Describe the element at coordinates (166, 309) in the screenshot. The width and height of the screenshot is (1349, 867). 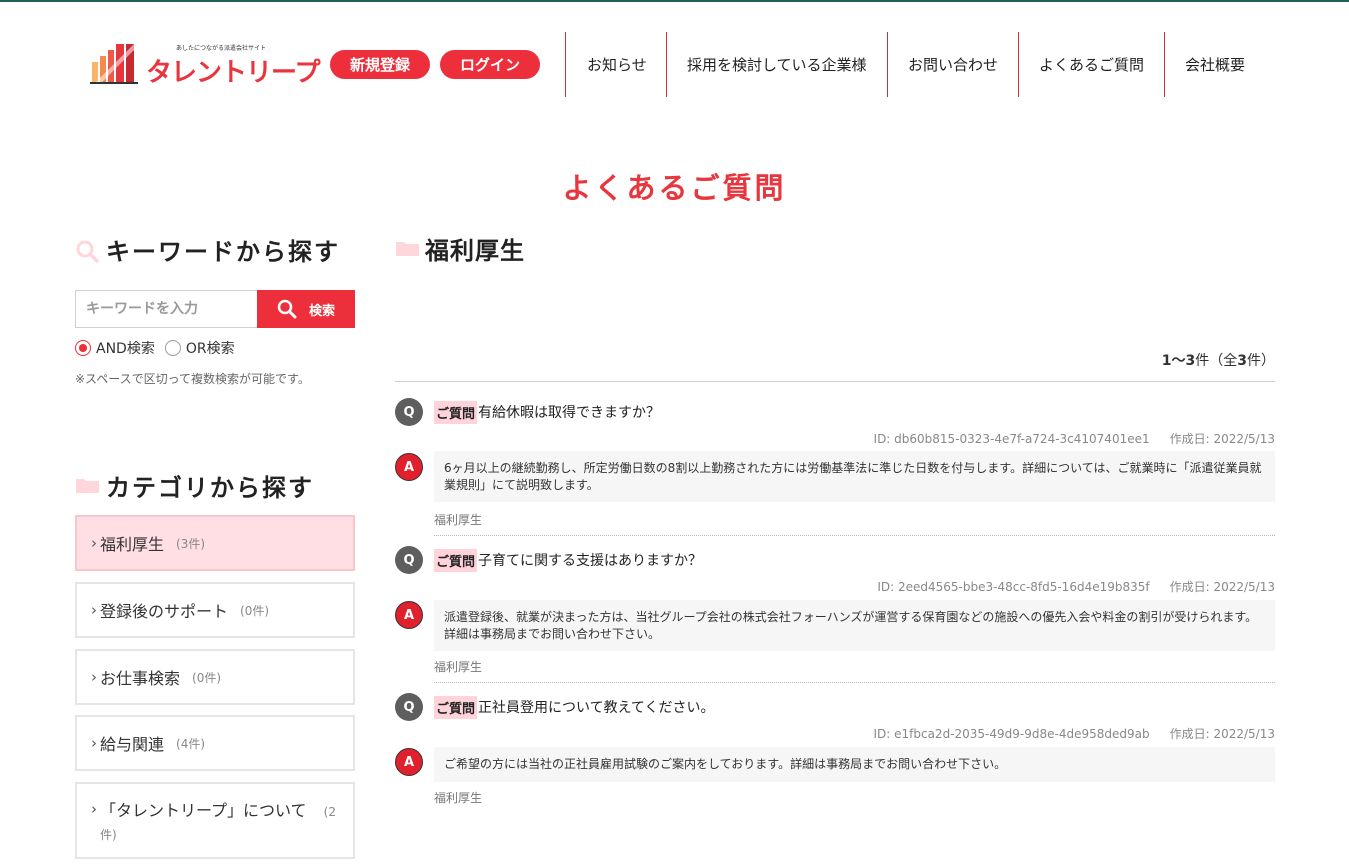
I see `keyword-input` at that location.